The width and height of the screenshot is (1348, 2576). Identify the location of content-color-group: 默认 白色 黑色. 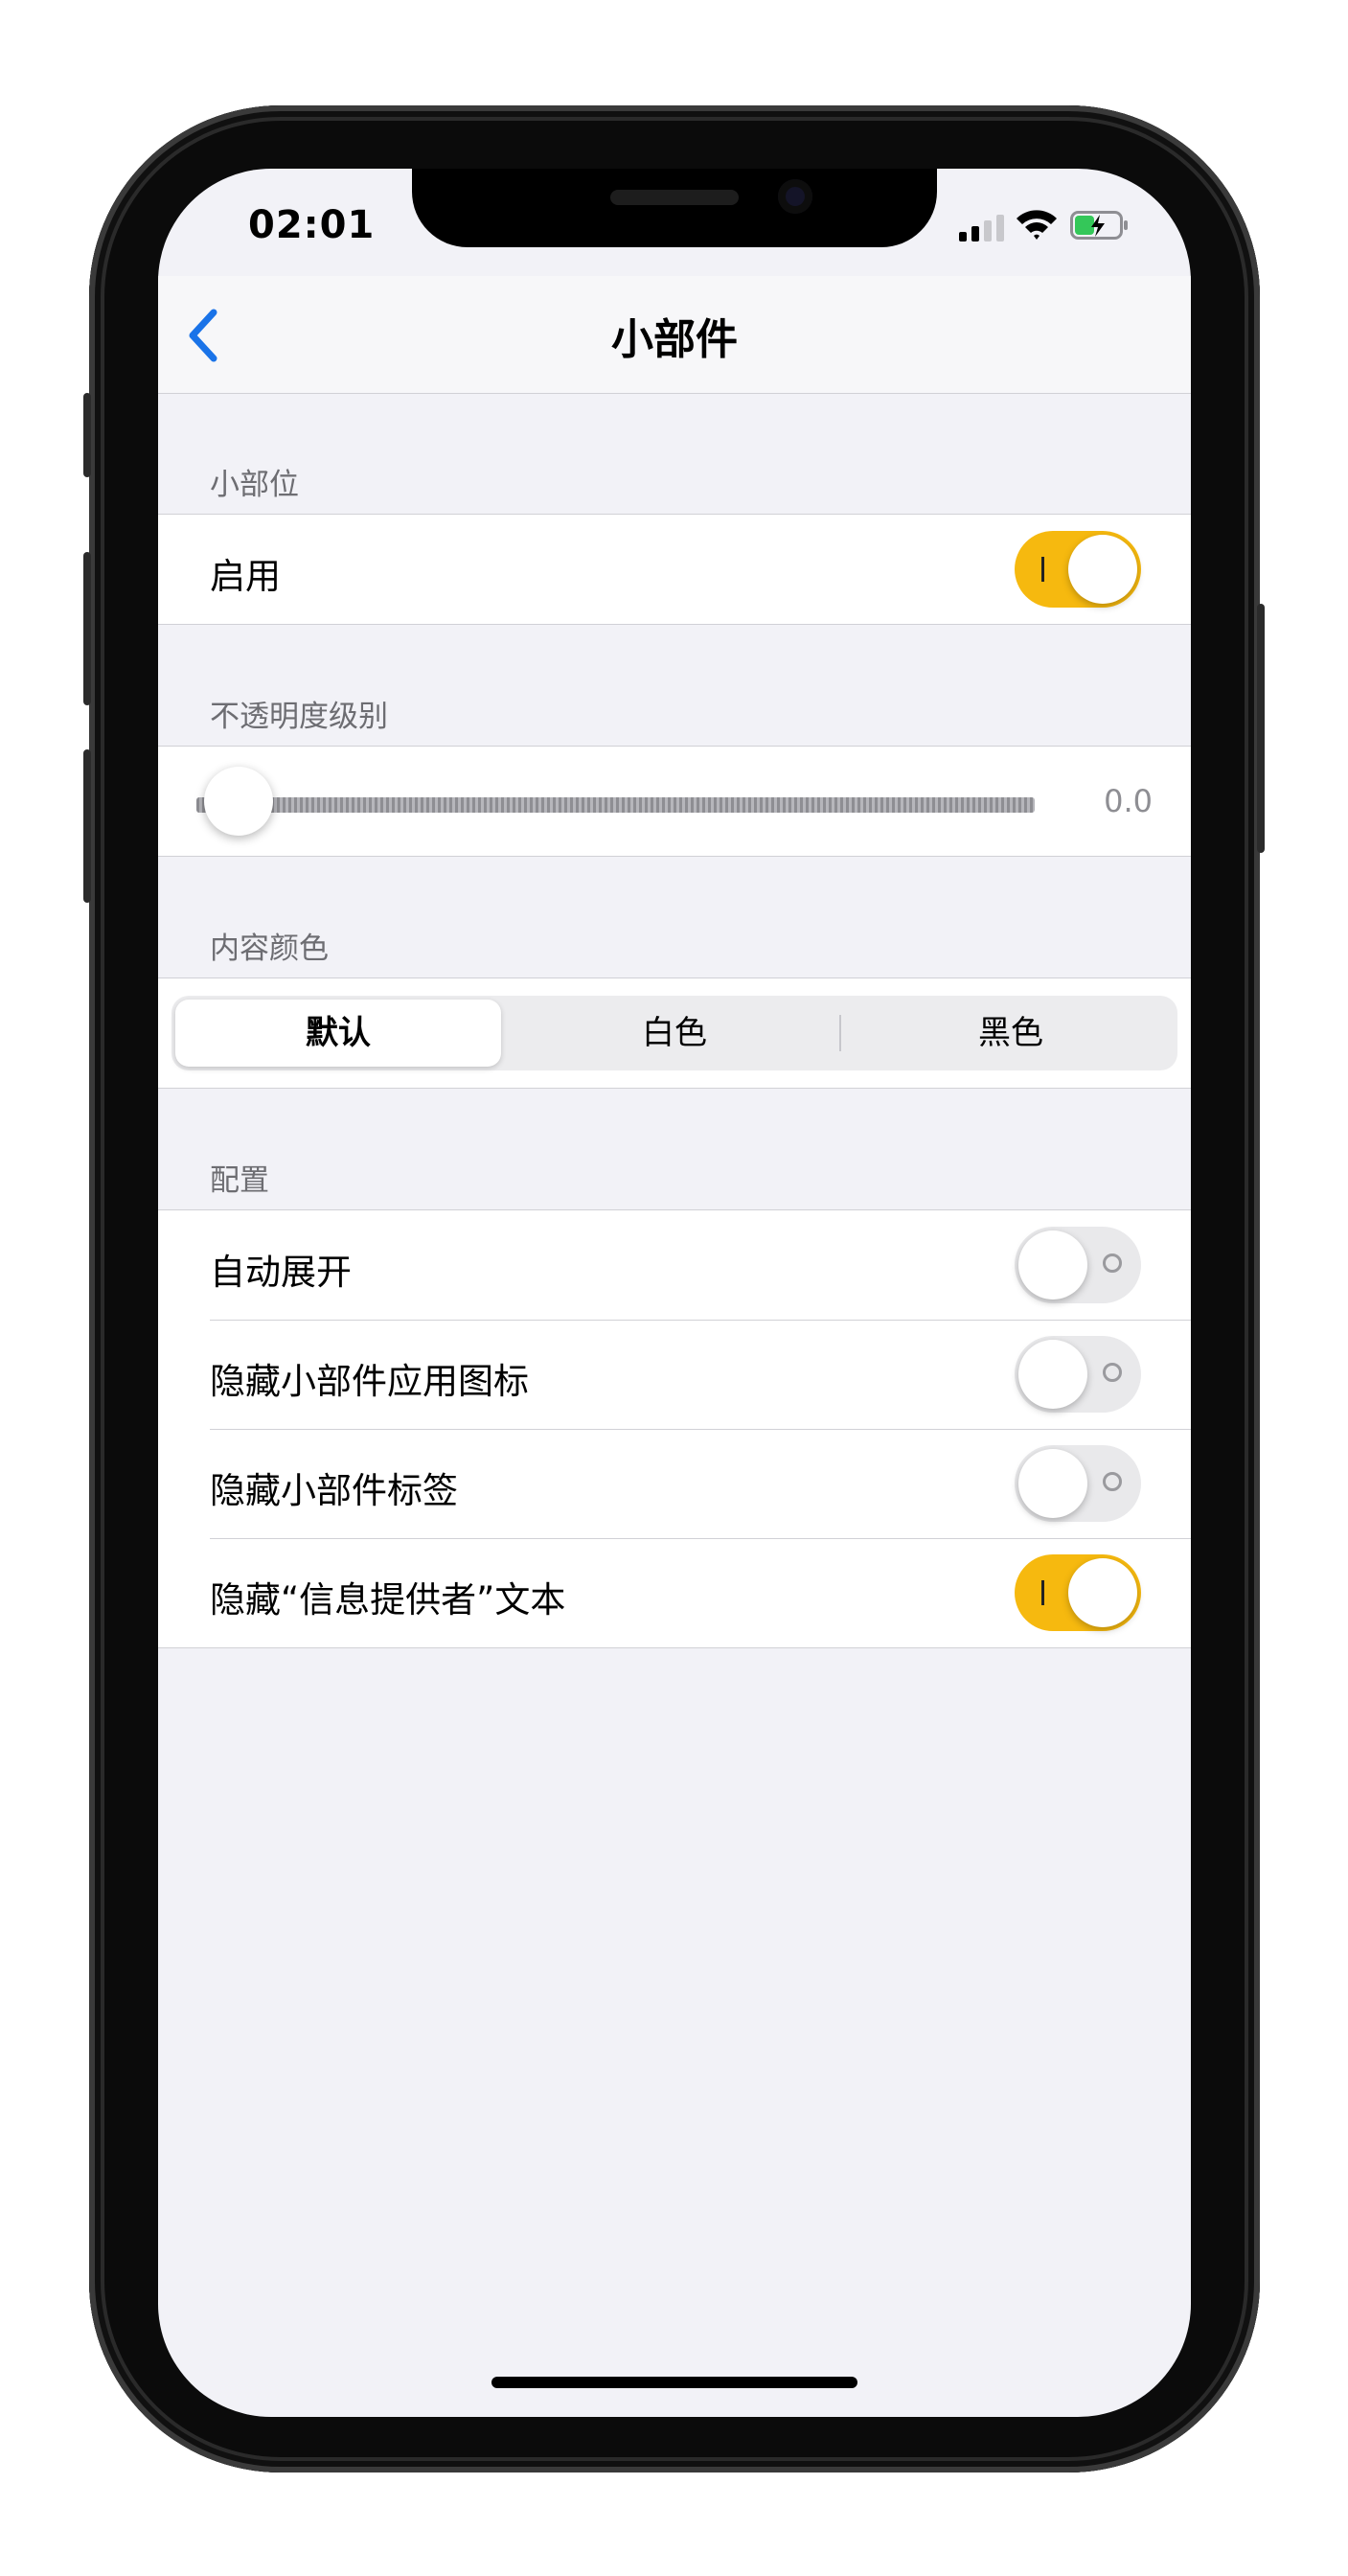
(675, 1033).